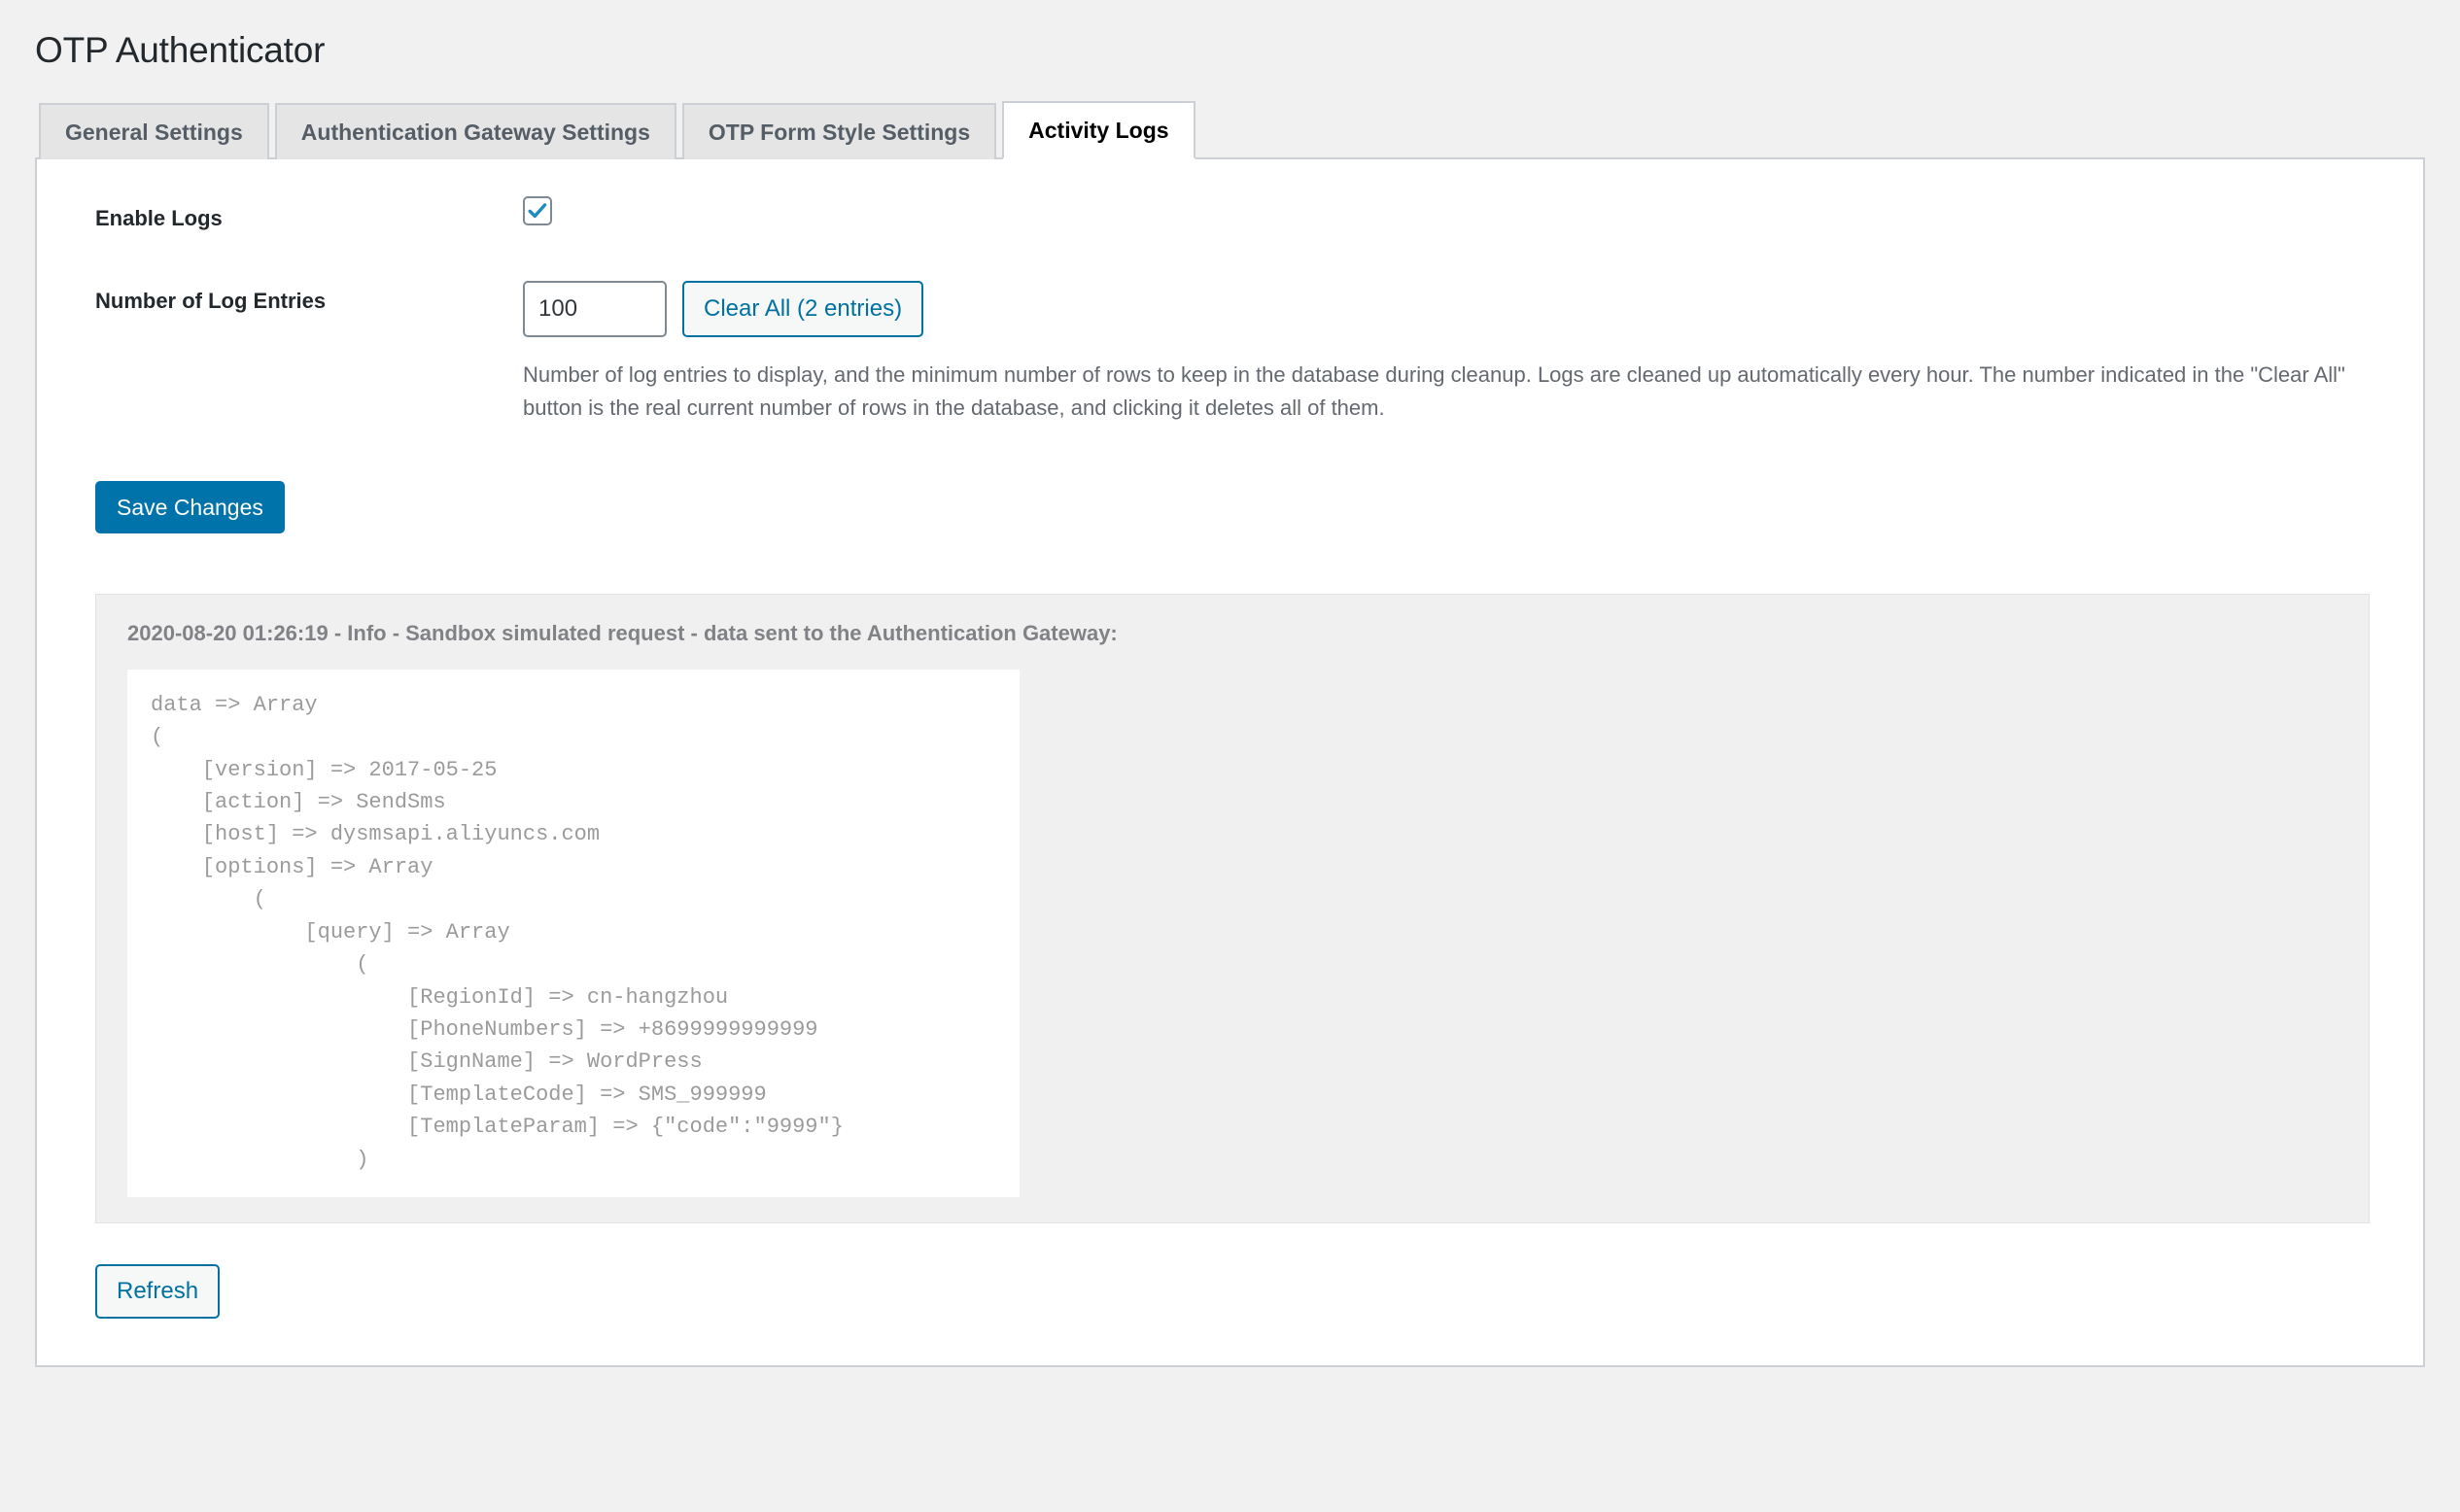  I want to click on clear-all-button: Clear All (2 entries), so click(803, 308).